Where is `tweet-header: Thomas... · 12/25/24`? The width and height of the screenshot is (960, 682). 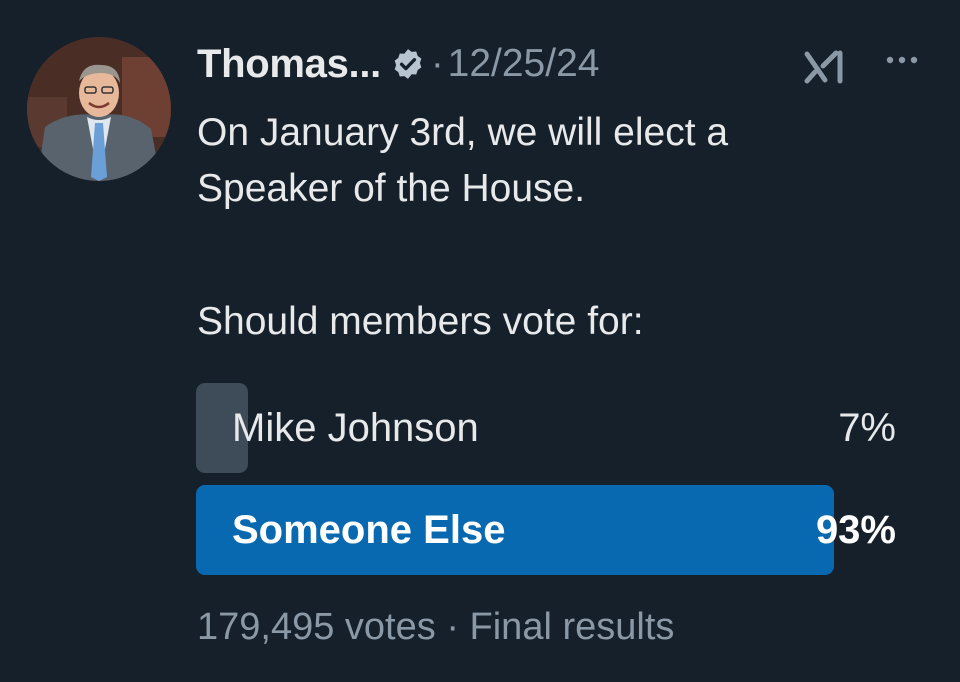
tweet-header: Thomas... · 12/25/24 is located at coordinates (567, 64).